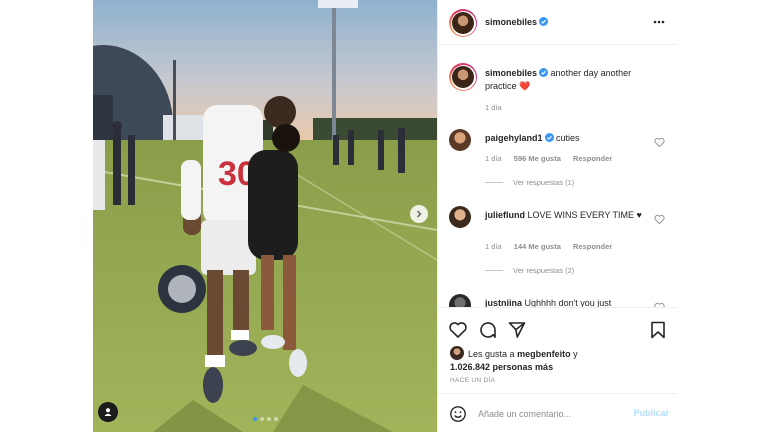 This screenshot has height=434, width=768. What do you see at coordinates (517, 330) in the screenshot?
I see `paper-plane-icon` at bounding box center [517, 330].